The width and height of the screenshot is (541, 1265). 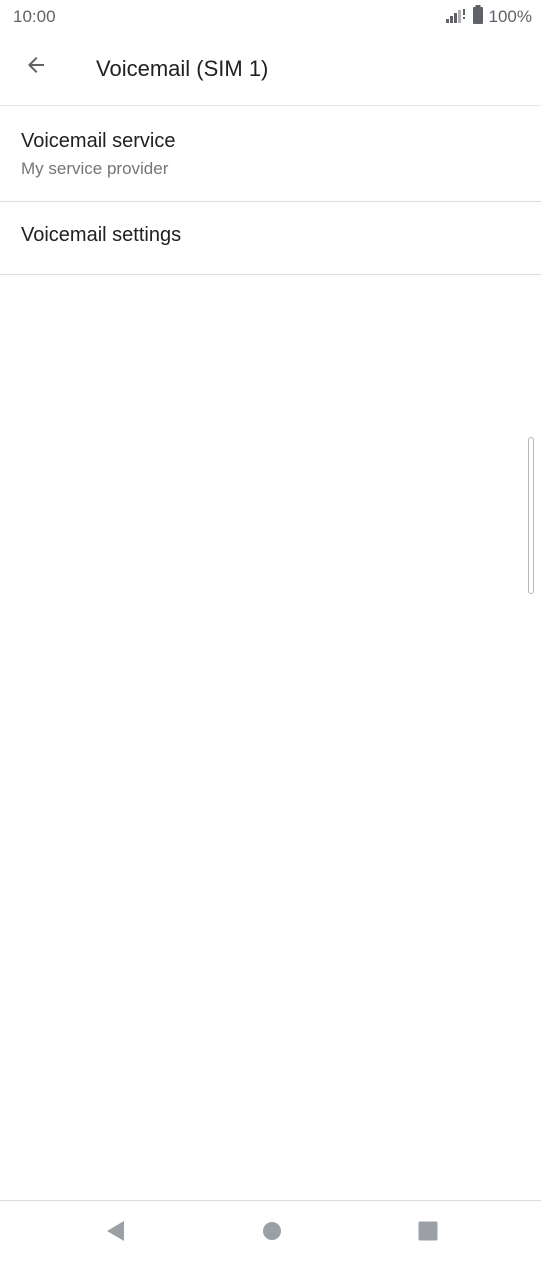 What do you see at coordinates (456, 17) in the screenshot?
I see `signal-icon` at bounding box center [456, 17].